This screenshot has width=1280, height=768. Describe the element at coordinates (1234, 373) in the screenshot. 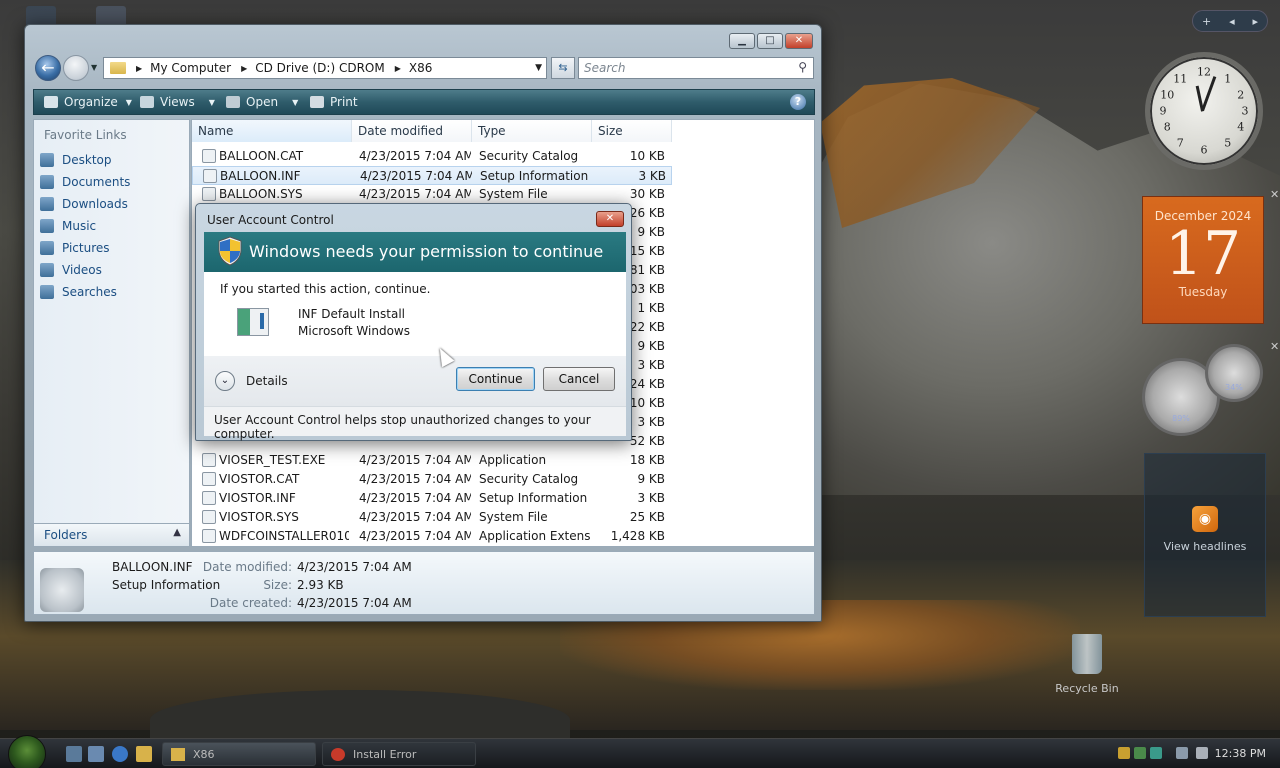

I see `memory-meter-gadget: 34%` at that location.